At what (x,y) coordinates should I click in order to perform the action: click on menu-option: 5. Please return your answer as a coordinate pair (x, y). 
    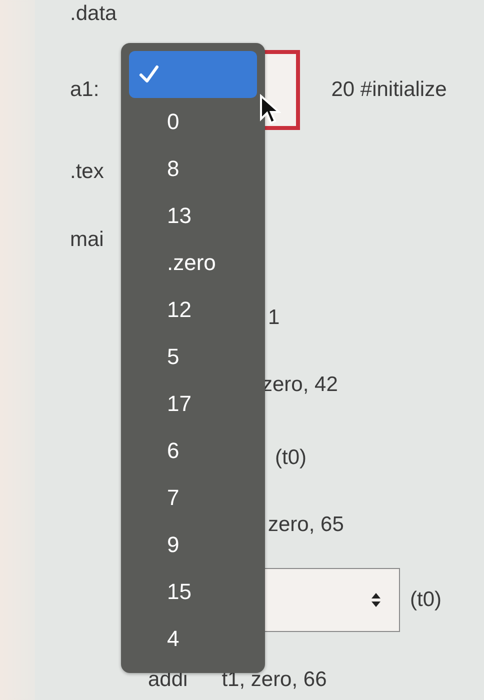
    Looking at the image, I should click on (193, 356).